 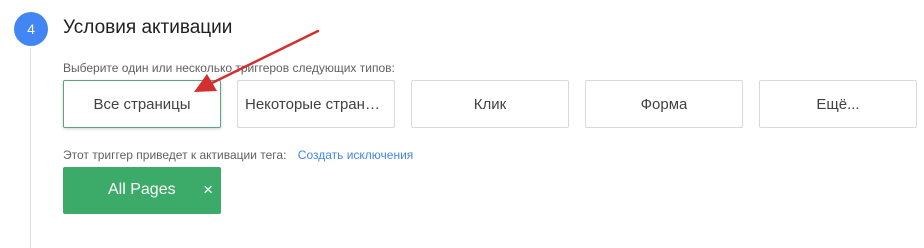 I want to click on timeline-line, so click(x=30, y=148).